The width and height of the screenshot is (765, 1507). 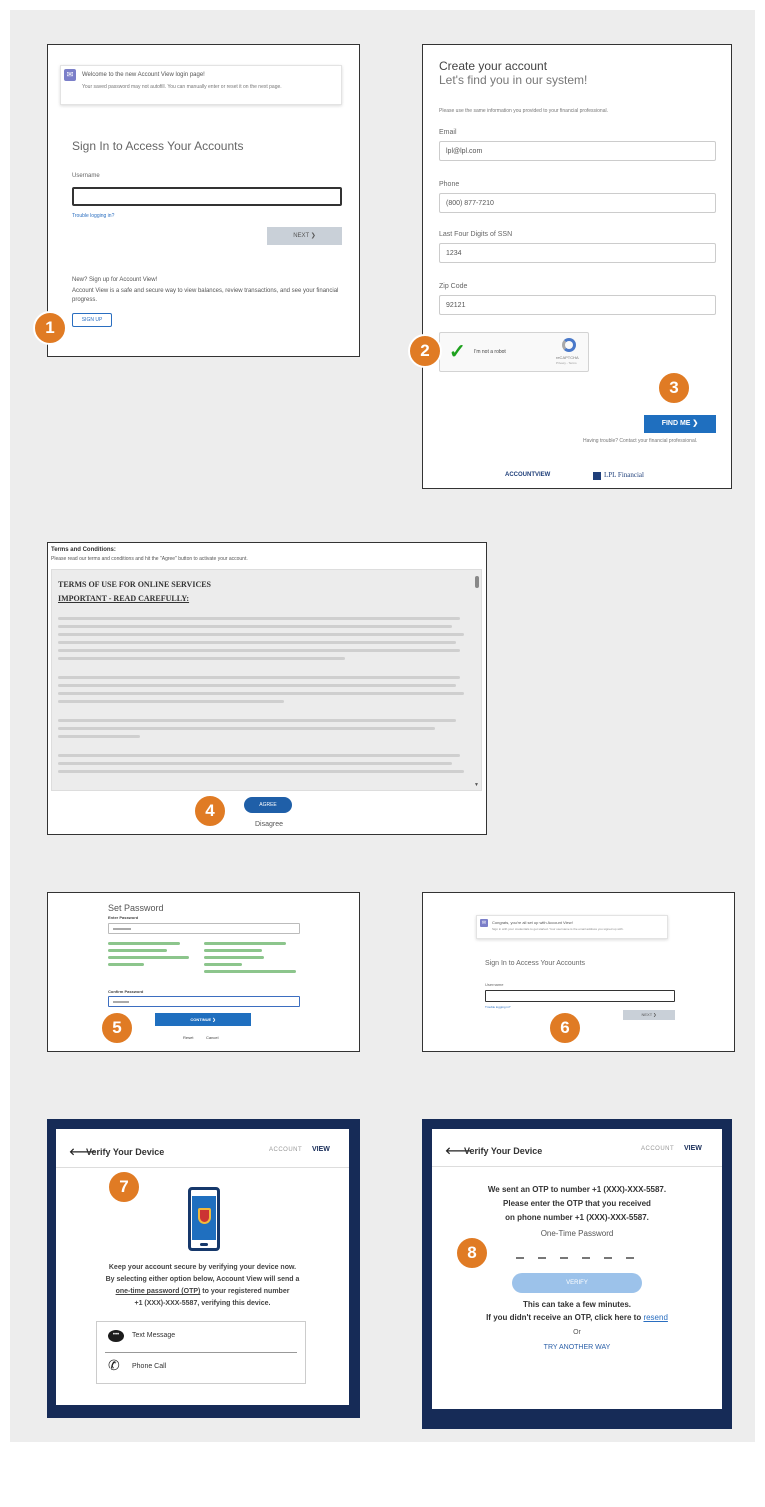 I want to click on otp-title: Verify Your Device, so click(x=503, y=1151).